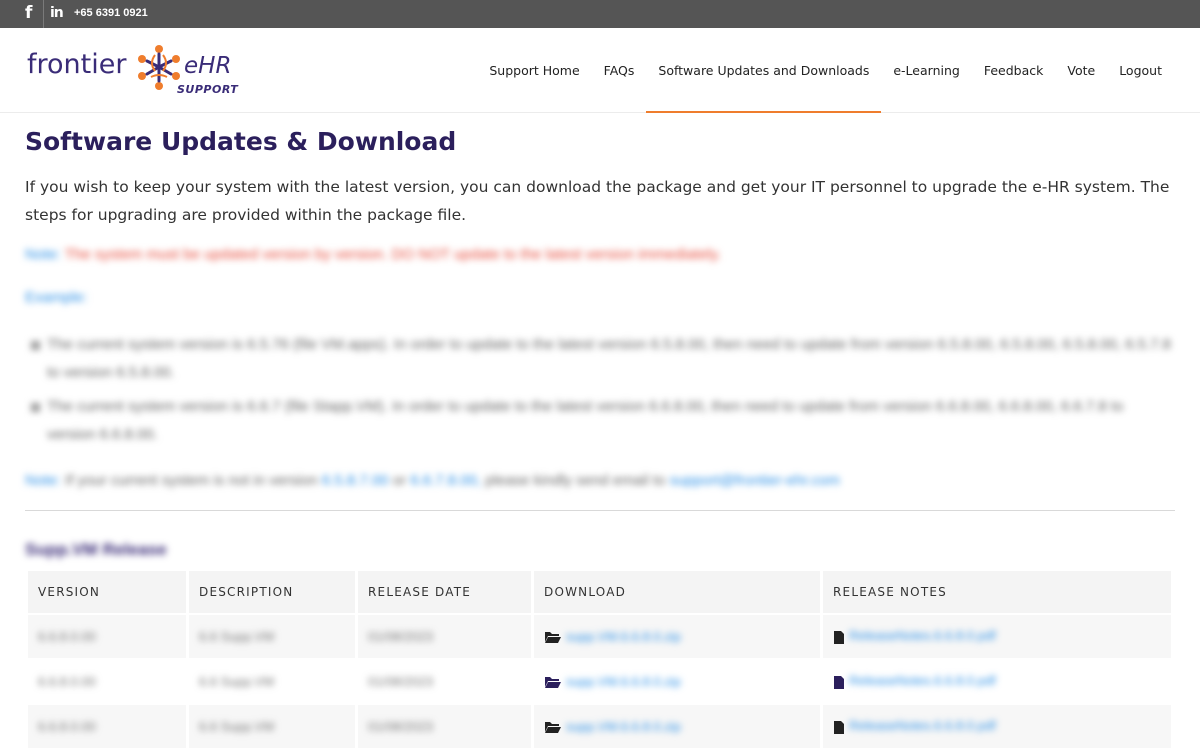 This screenshot has width=1200, height=750. I want to click on version-link: 6.5.8.7.00, so click(355, 480).